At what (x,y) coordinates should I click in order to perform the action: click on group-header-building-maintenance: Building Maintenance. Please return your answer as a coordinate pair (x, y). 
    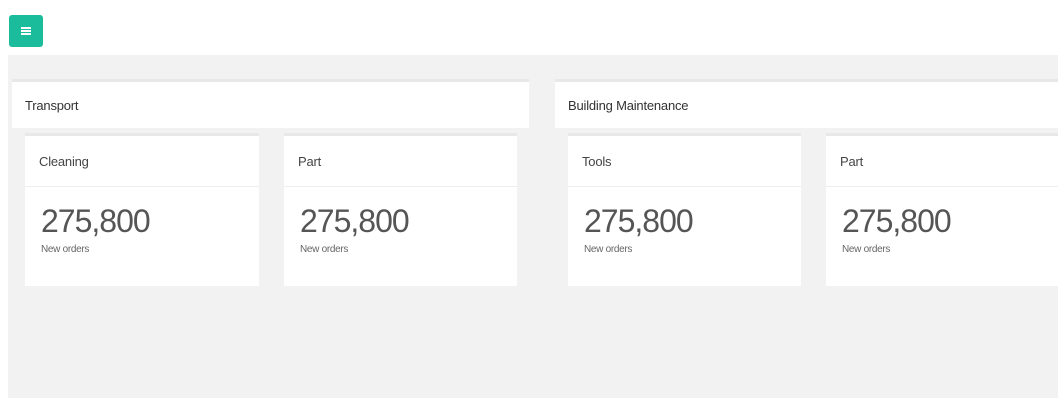
    Looking at the image, I should click on (806, 103).